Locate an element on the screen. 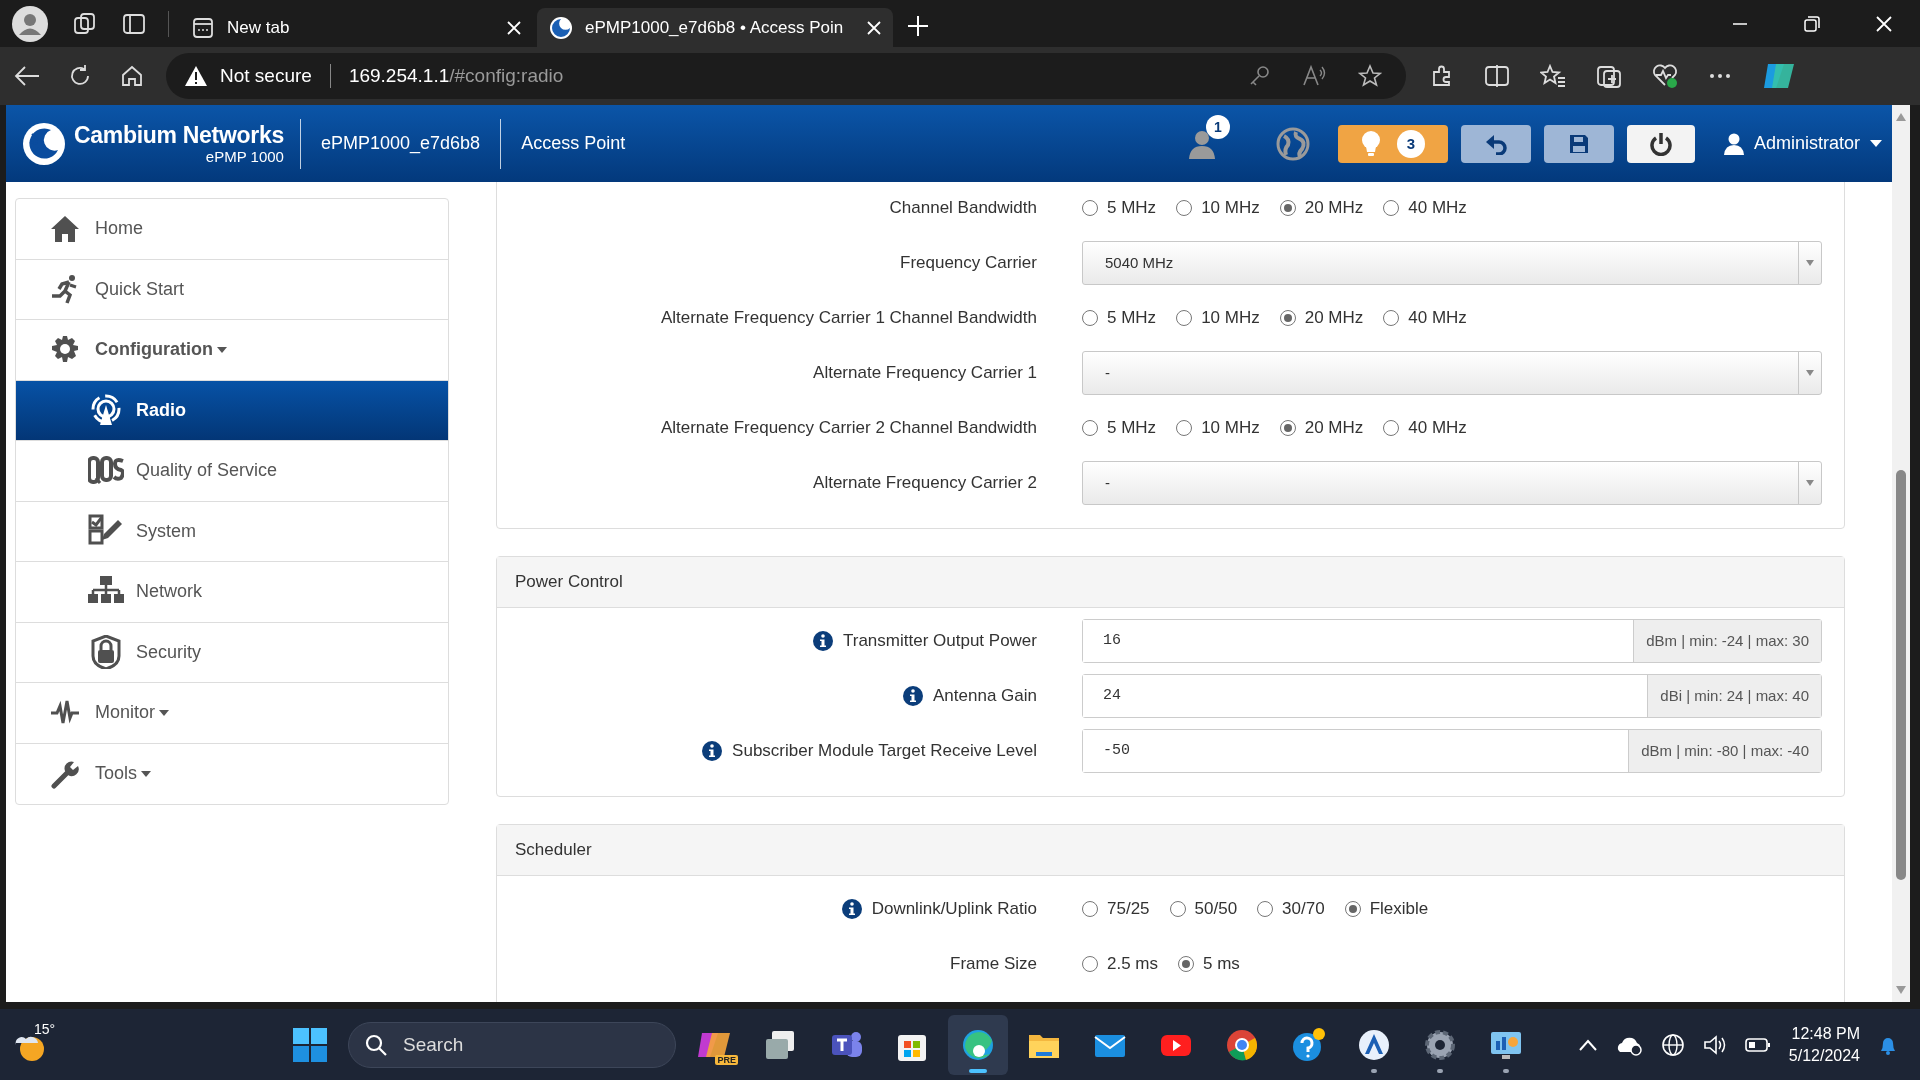 This screenshot has height=1080, width=1920. address-bar: Not secure 169.254.1.1/#config:radio is located at coordinates (786, 76).